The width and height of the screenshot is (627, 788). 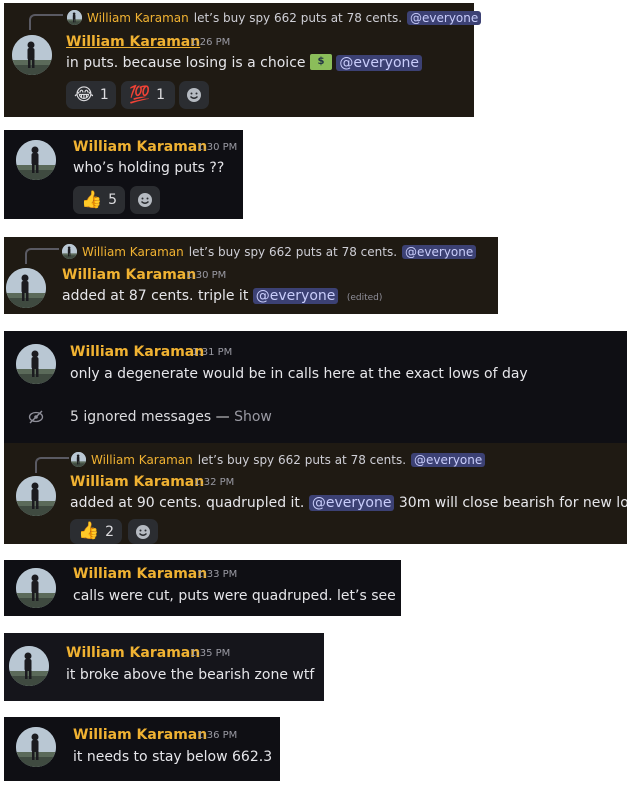 I want to click on timestamp: 1:26 PM, so click(x=210, y=42).